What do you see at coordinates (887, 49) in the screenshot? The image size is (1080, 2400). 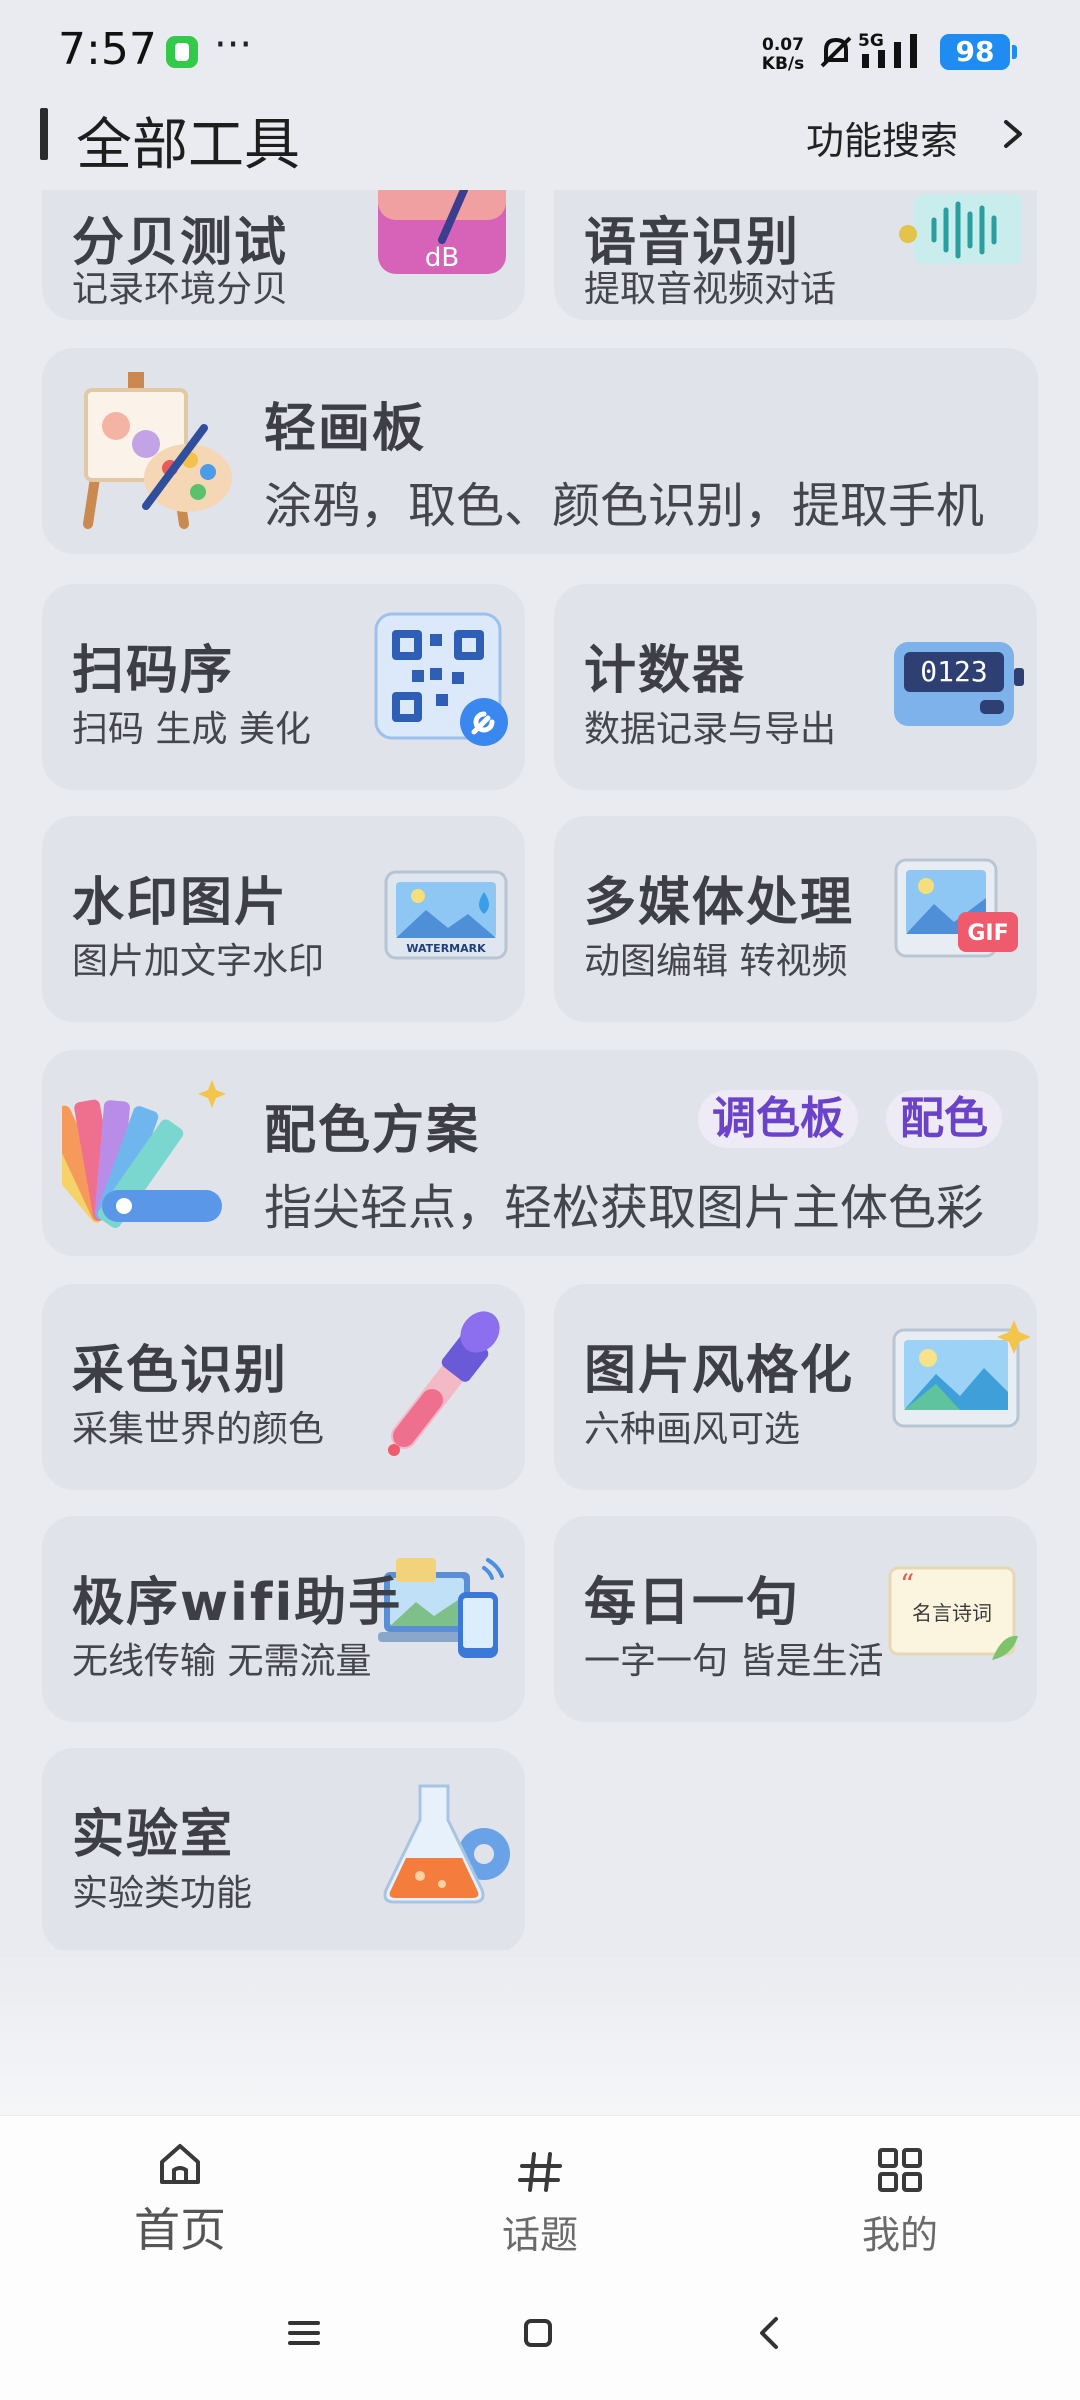 I see `signal-icon: 5G` at bounding box center [887, 49].